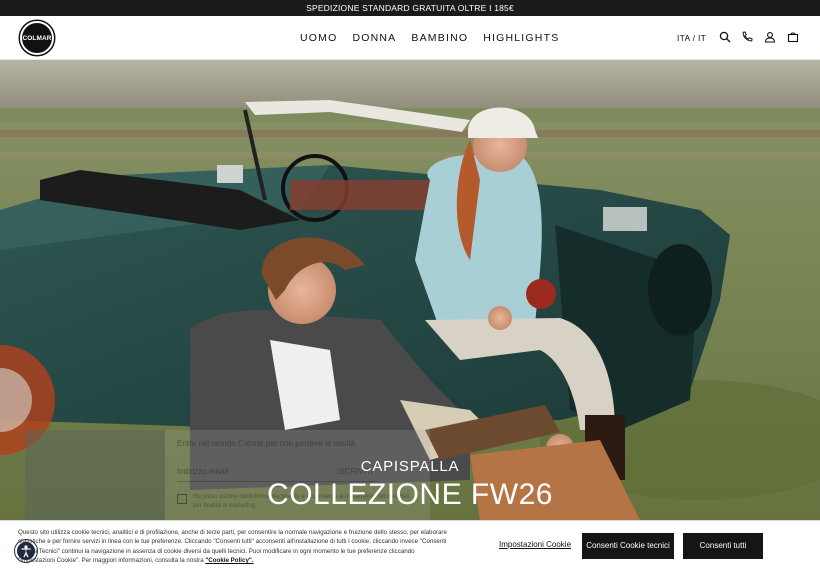 Image resolution: width=820 pixels, height=577 pixels. Describe the element at coordinates (410, 466) in the screenshot. I see `hero-subtitle: CAPISPALLA` at that location.